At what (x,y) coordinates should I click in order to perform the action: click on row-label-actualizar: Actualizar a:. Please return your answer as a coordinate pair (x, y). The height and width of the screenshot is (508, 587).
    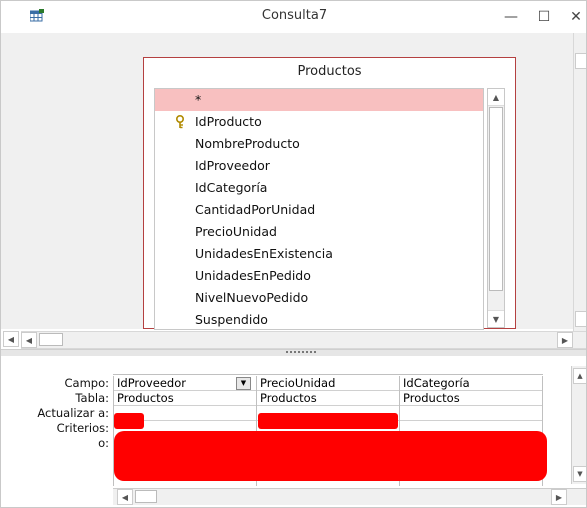
    Looking at the image, I should click on (73, 413).